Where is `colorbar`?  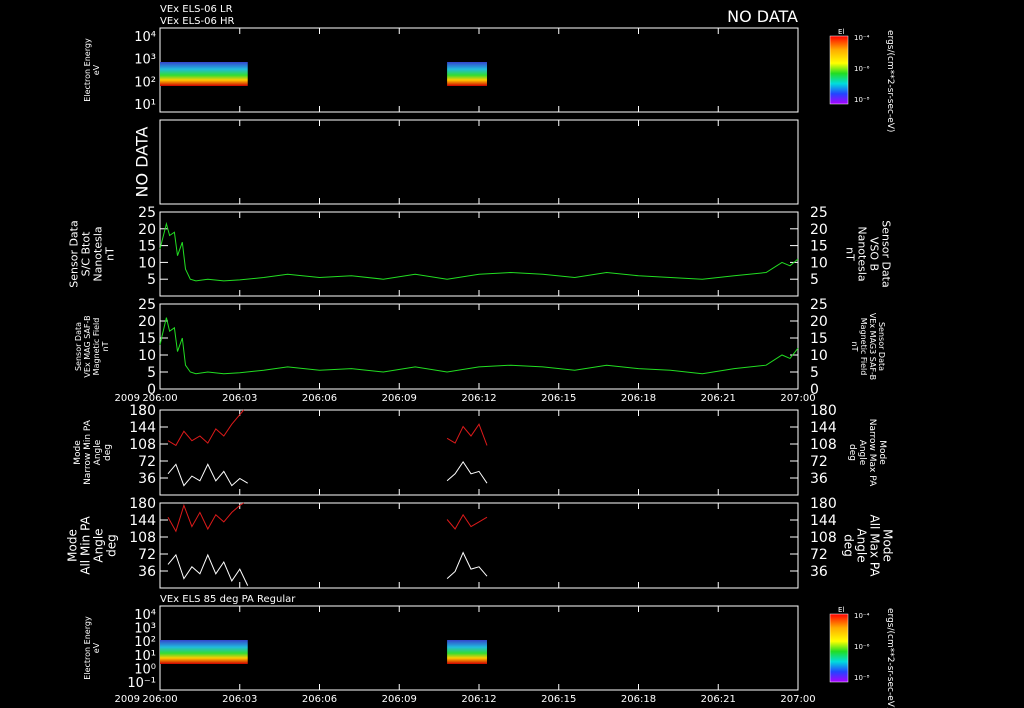 colorbar is located at coordinates (839, 648).